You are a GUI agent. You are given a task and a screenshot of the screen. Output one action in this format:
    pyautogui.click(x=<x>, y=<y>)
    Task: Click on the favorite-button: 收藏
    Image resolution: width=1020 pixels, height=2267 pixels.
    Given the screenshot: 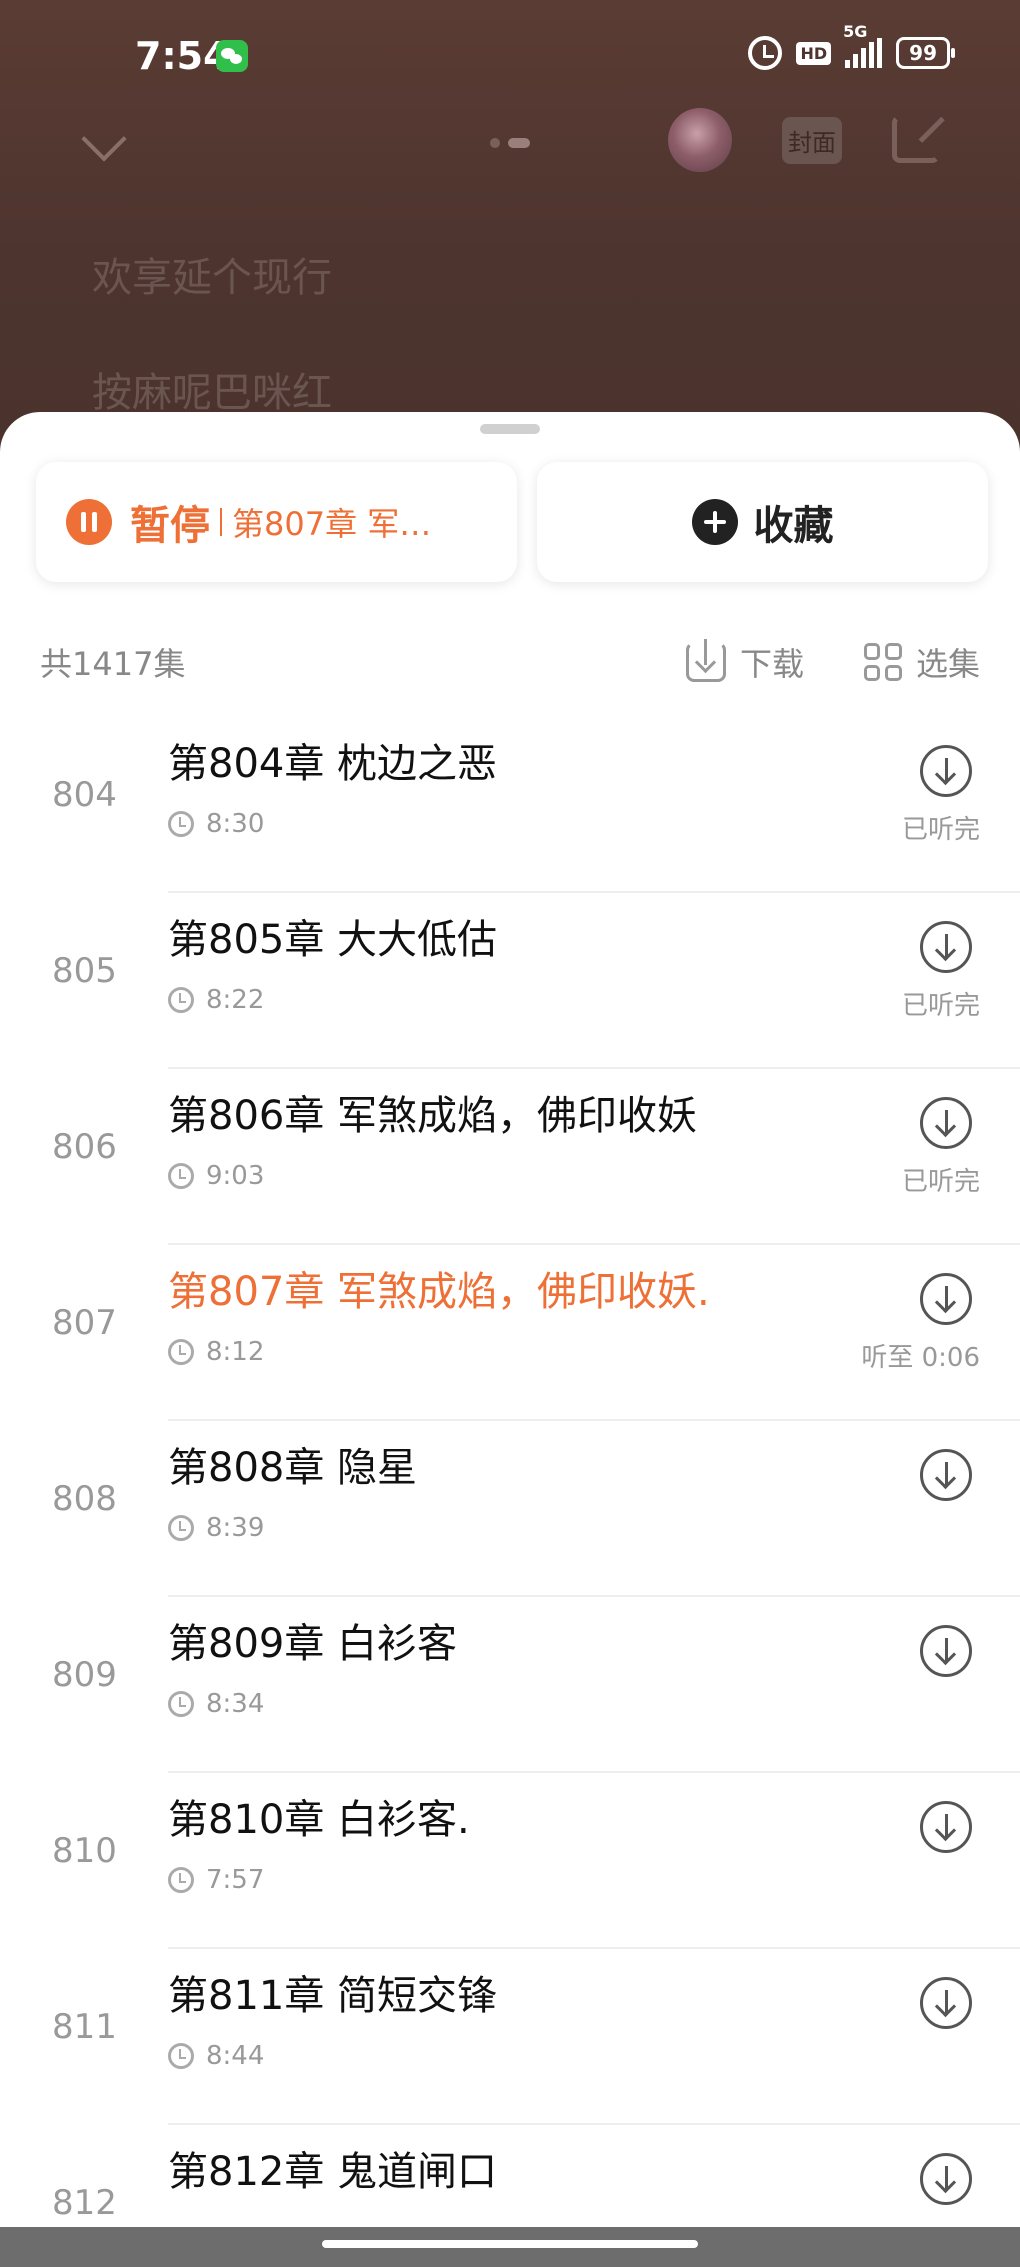 What is the action you would take?
    pyautogui.click(x=762, y=522)
    